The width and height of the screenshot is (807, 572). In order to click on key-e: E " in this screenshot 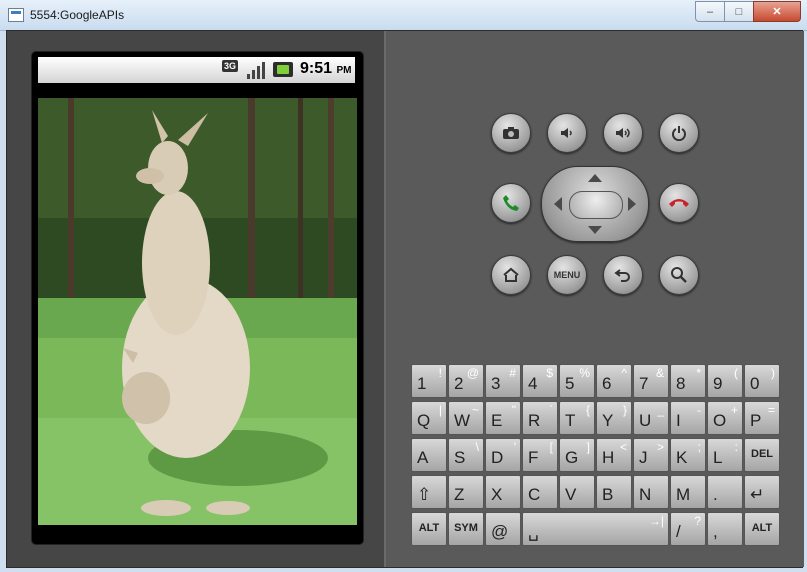, I will do `click(503, 418)`.